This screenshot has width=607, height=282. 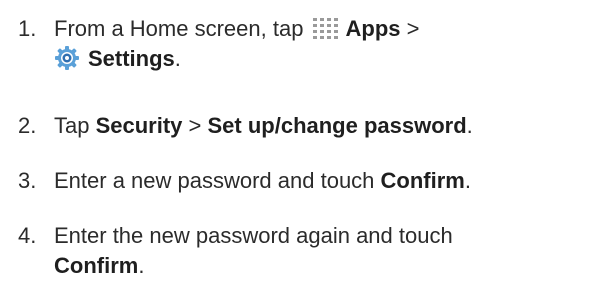 I want to click on step-number: 4., so click(x=27, y=235).